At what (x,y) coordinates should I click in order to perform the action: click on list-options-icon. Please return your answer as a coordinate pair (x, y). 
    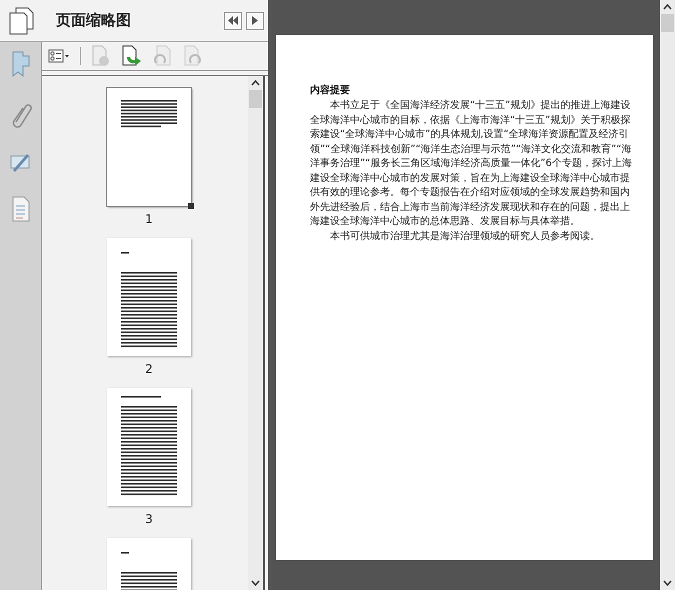
    Looking at the image, I should click on (59, 56).